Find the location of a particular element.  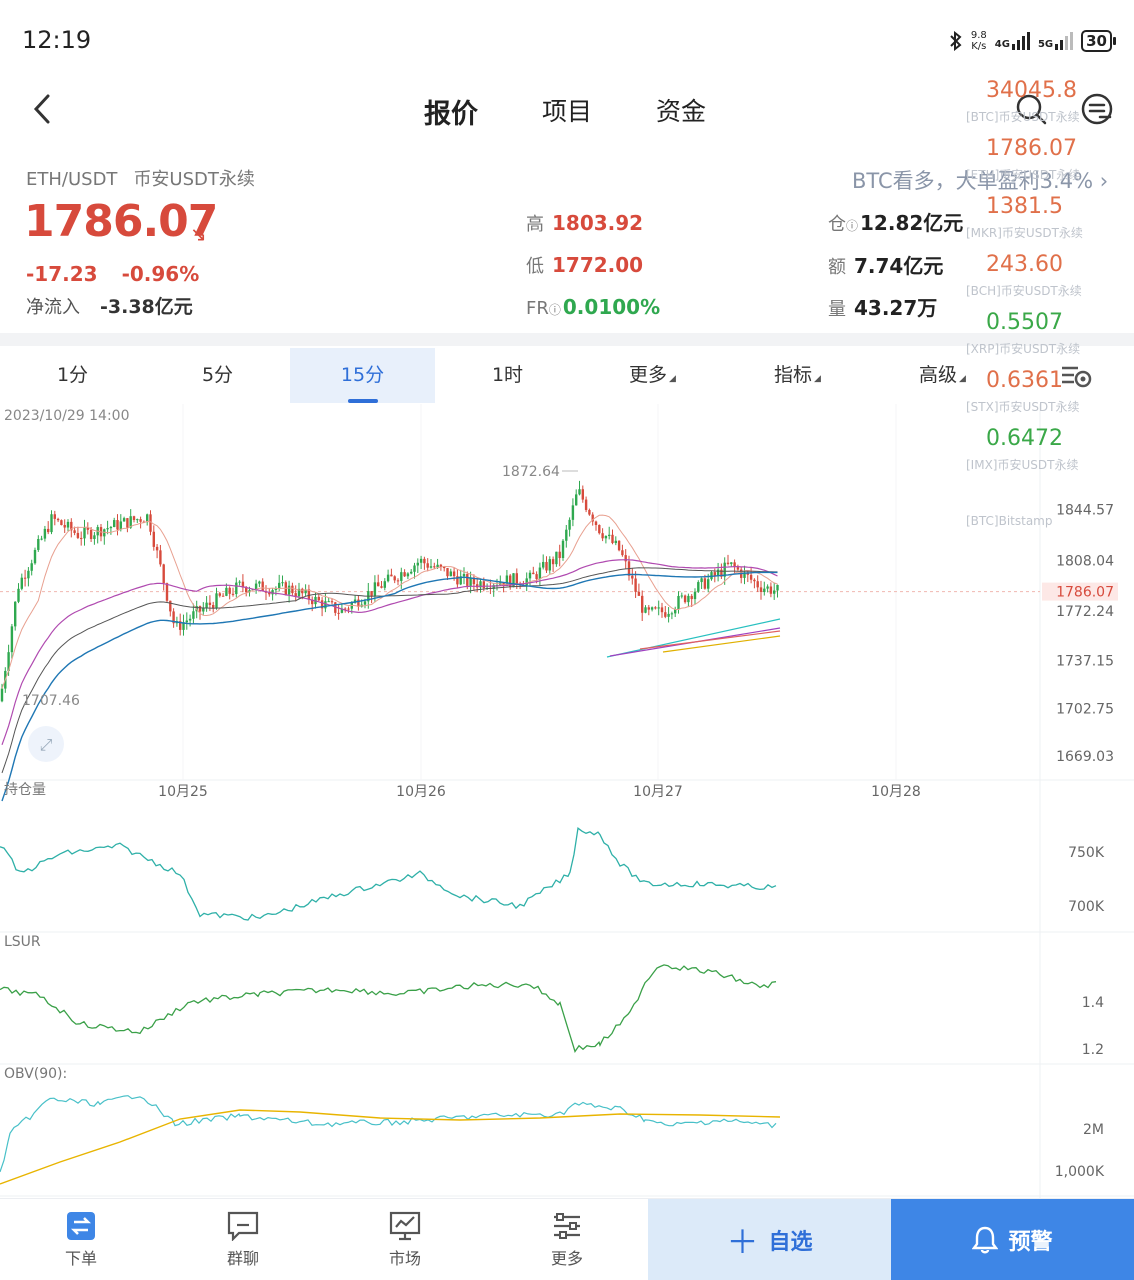

tab-quote: 报价 is located at coordinates (451, 111).